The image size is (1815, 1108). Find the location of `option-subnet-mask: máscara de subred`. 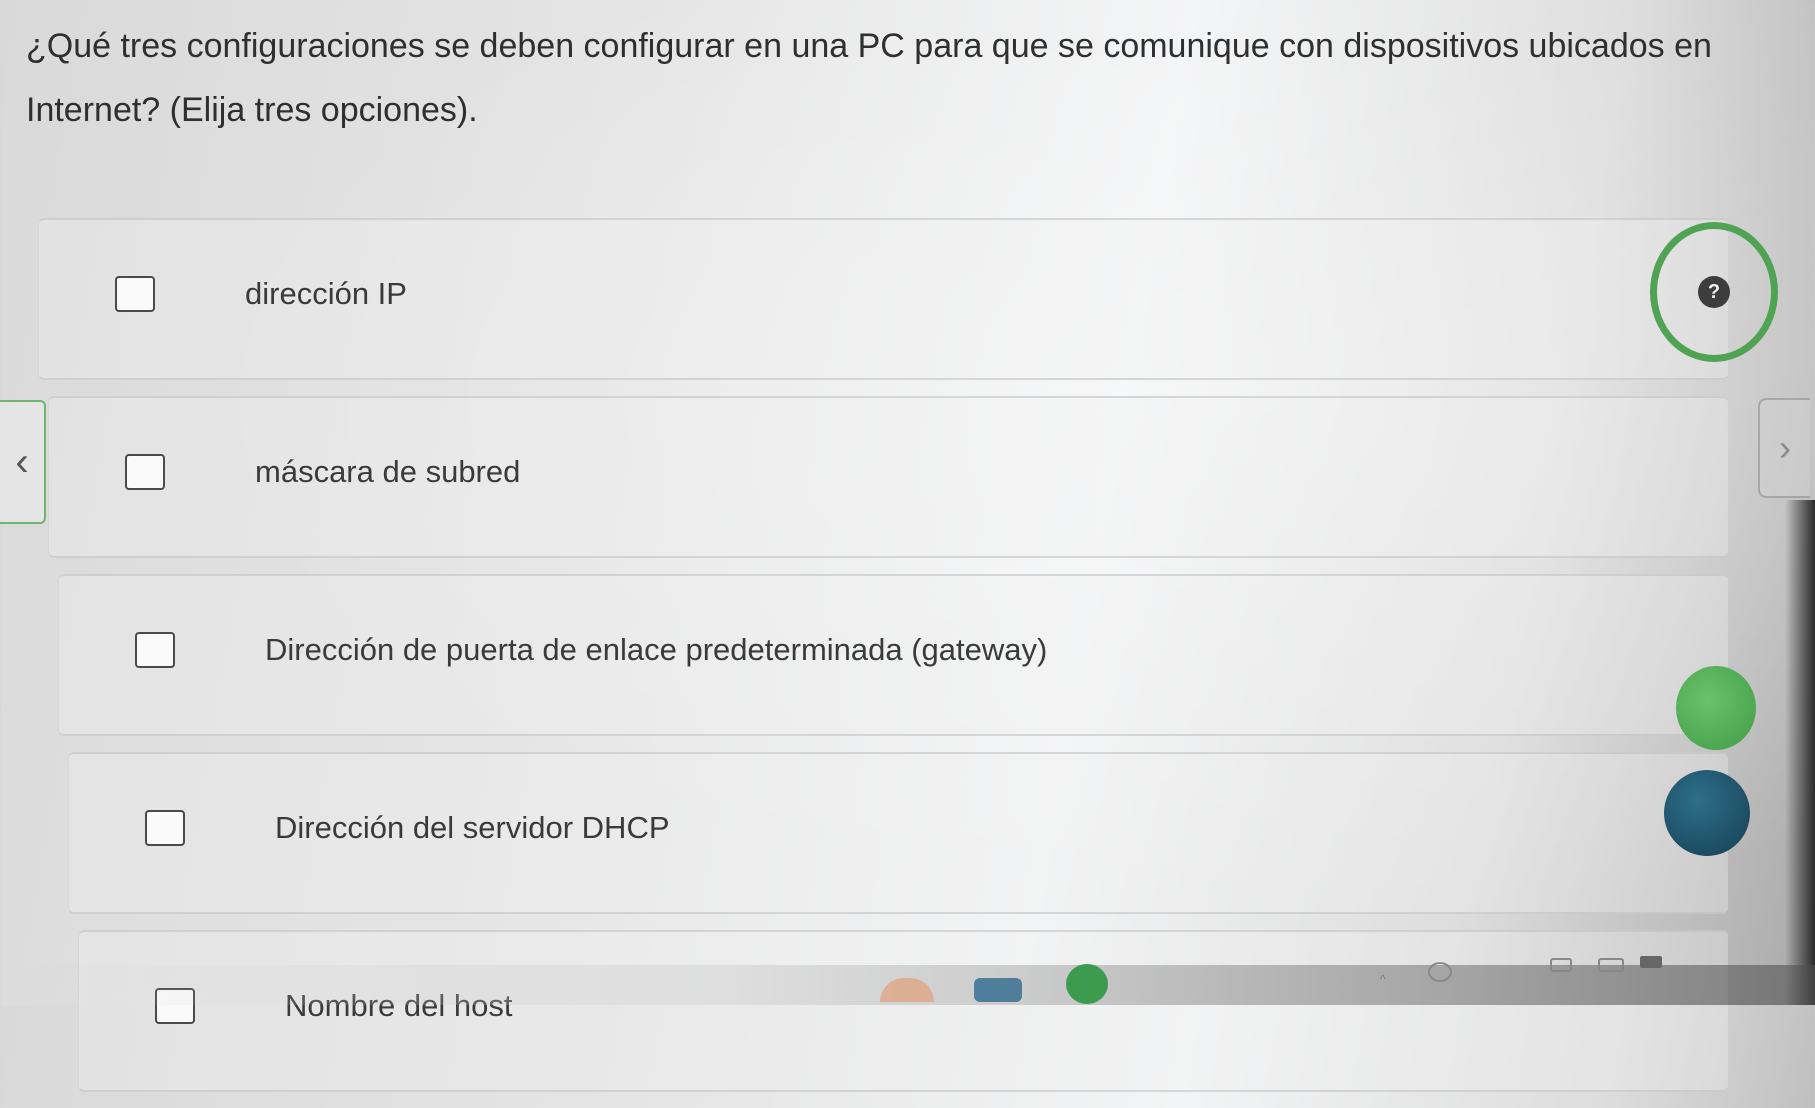

option-subnet-mask: máscara de subred is located at coordinates (888, 477).